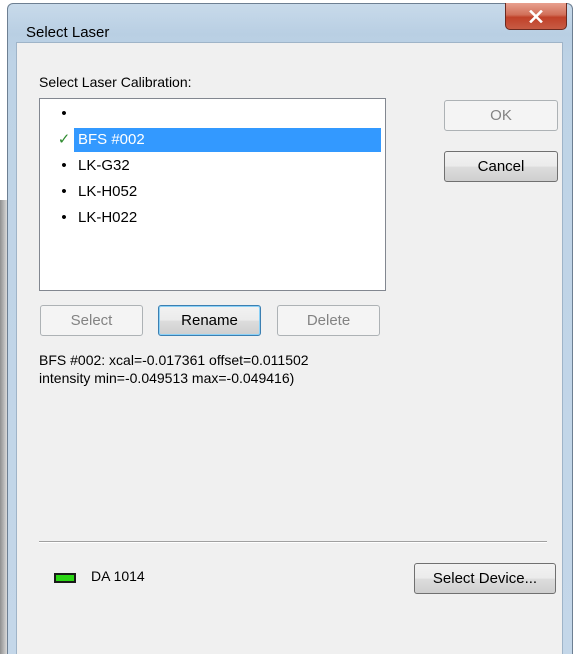 The height and width of the screenshot is (654, 580). Describe the element at coordinates (212, 166) in the screenshot. I see `list-item: • LK-G32` at that location.